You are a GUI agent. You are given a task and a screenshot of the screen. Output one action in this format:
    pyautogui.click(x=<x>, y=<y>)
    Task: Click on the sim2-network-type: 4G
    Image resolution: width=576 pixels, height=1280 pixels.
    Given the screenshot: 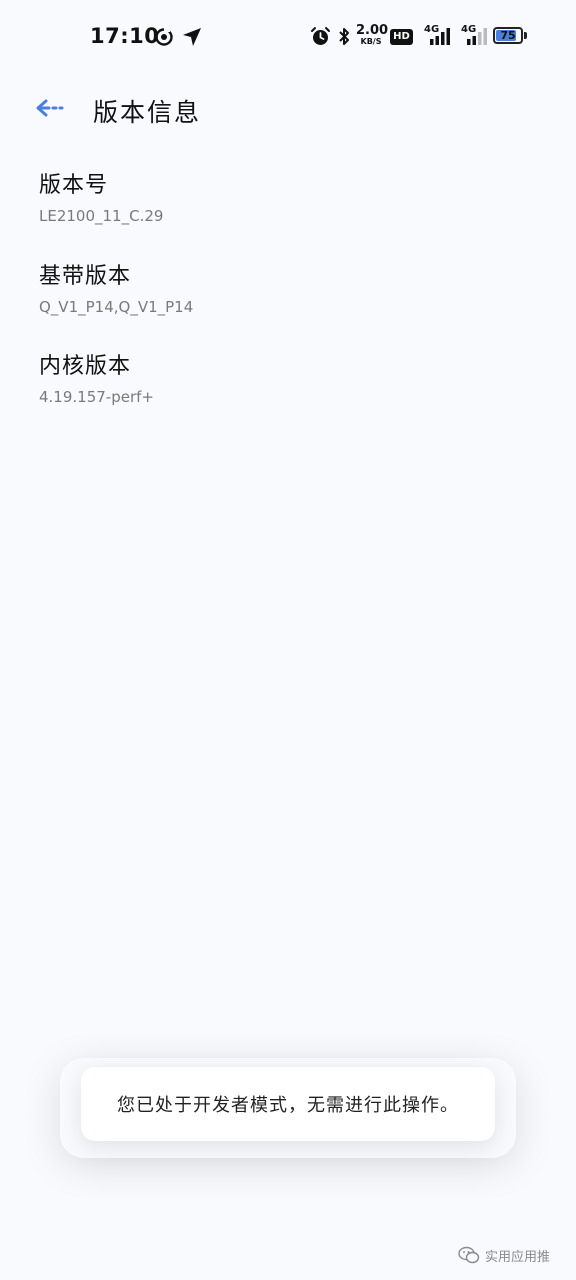 What is the action you would take?
    pyautogui.click(x=469, y=29)
    